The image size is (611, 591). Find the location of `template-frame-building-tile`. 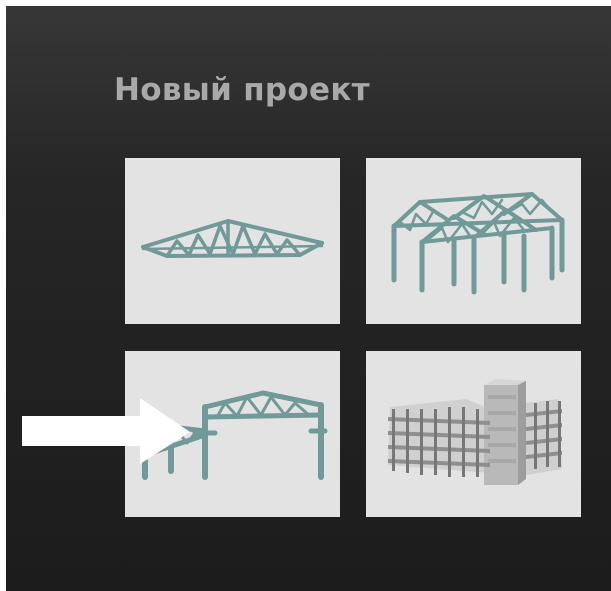

template-frame-building-tile is located at coordinates (473, 241).